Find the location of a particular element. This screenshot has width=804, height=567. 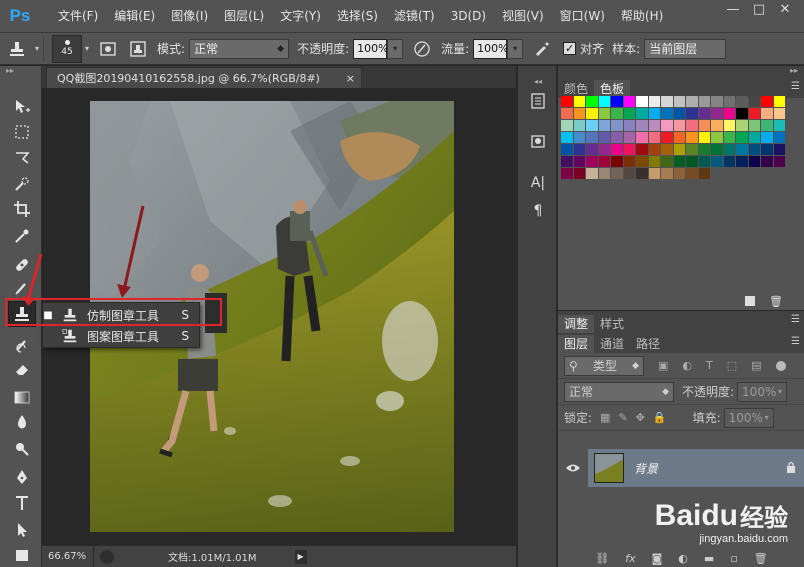

shape-filter-icon: ⬚ is located at coordinates (732, 365).